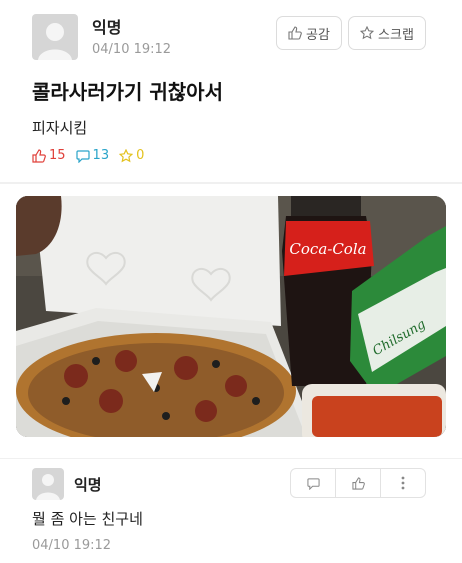  I want to click on post-body: 피자시킴, so click(60, 128).